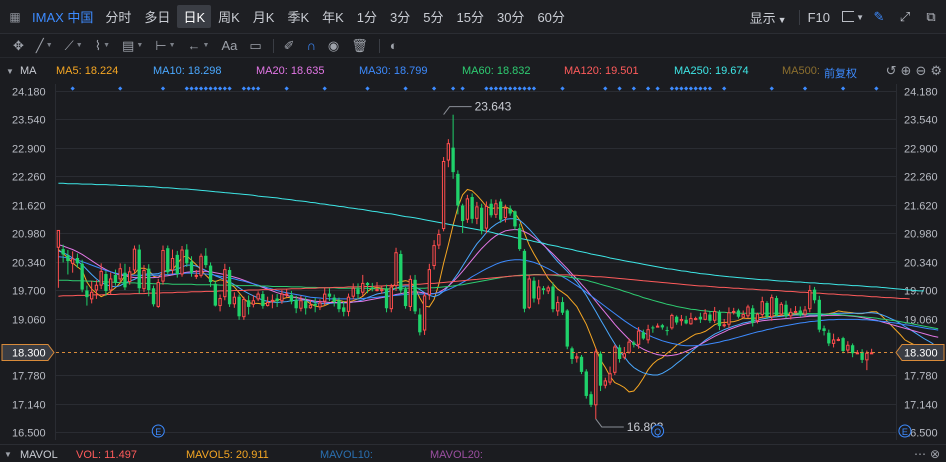 This screenshot has height=462, width=946. What do you see at coordinates (74, 46) in the screenshot?
I see `polyline-tool-icon: ⟋ ▼` at bounding box center [74, 46].